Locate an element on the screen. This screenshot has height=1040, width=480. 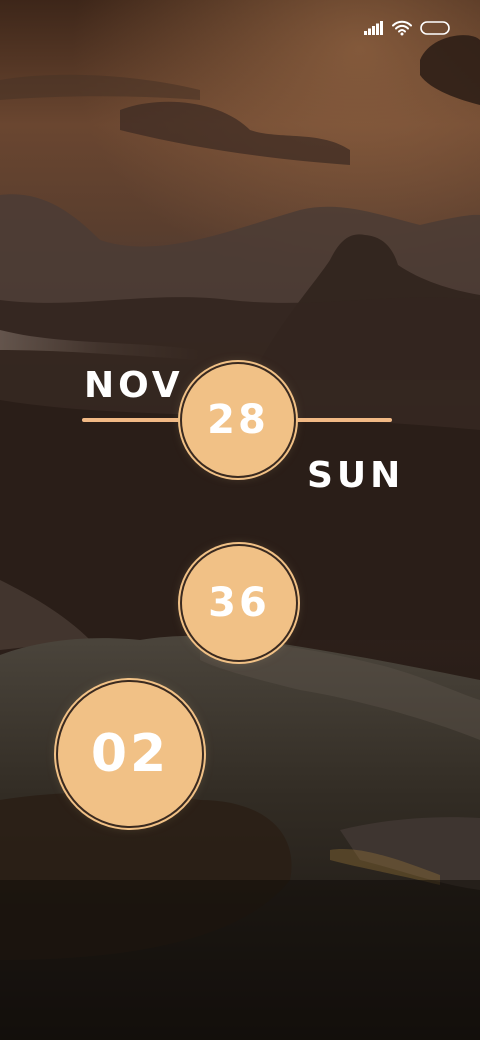
day-circle: 28 is located at coordinates (238, 420).